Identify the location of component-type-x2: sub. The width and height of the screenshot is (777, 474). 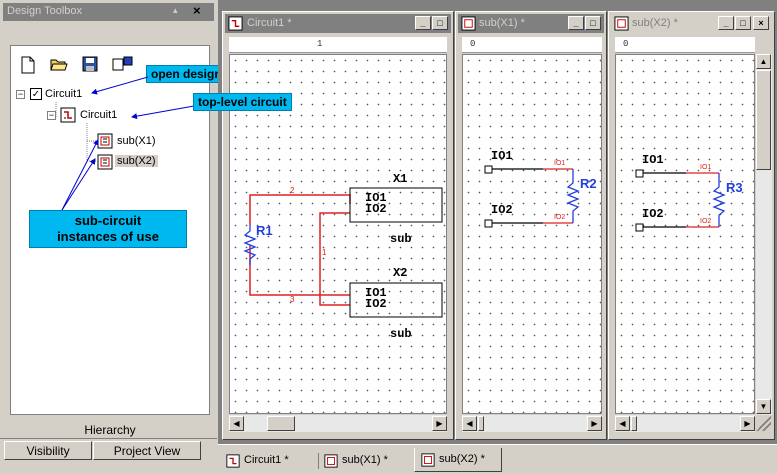
(401, 334).